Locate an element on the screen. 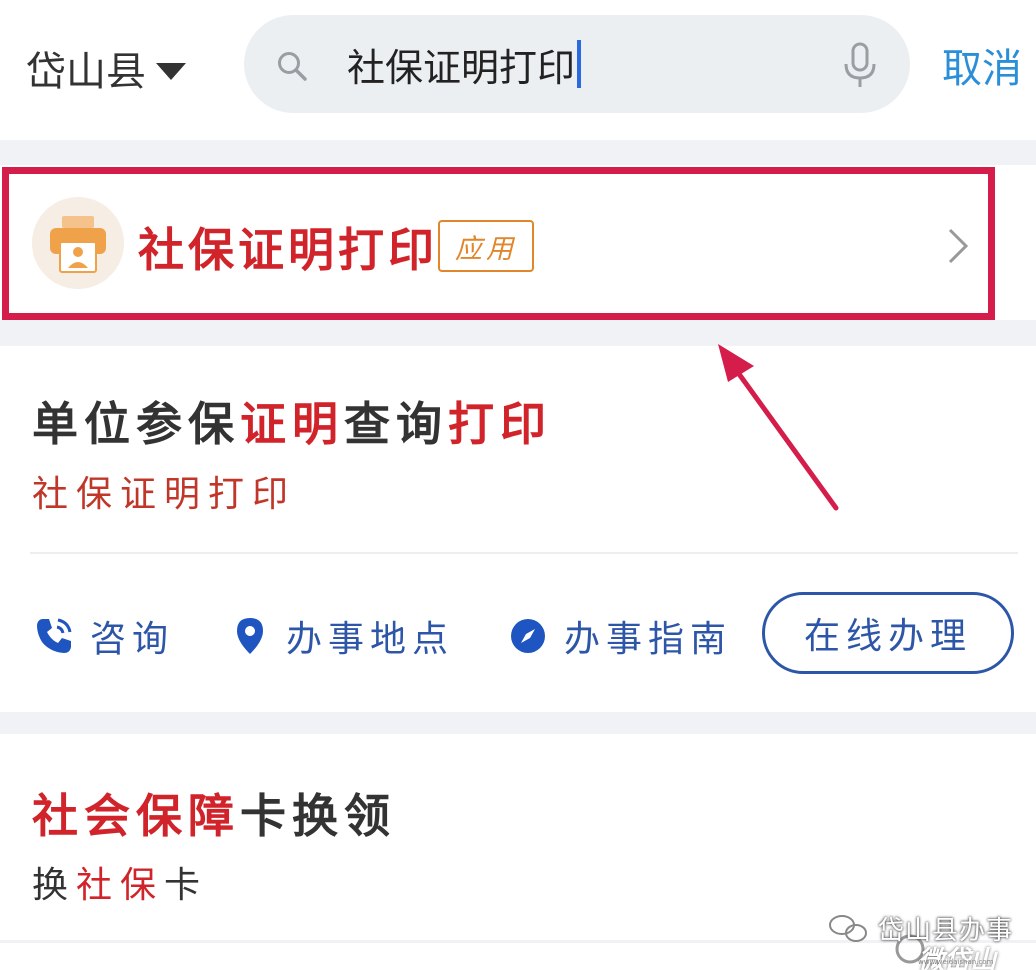  service-title: 社会保障卡换领 is located at coordinates (214, 813).